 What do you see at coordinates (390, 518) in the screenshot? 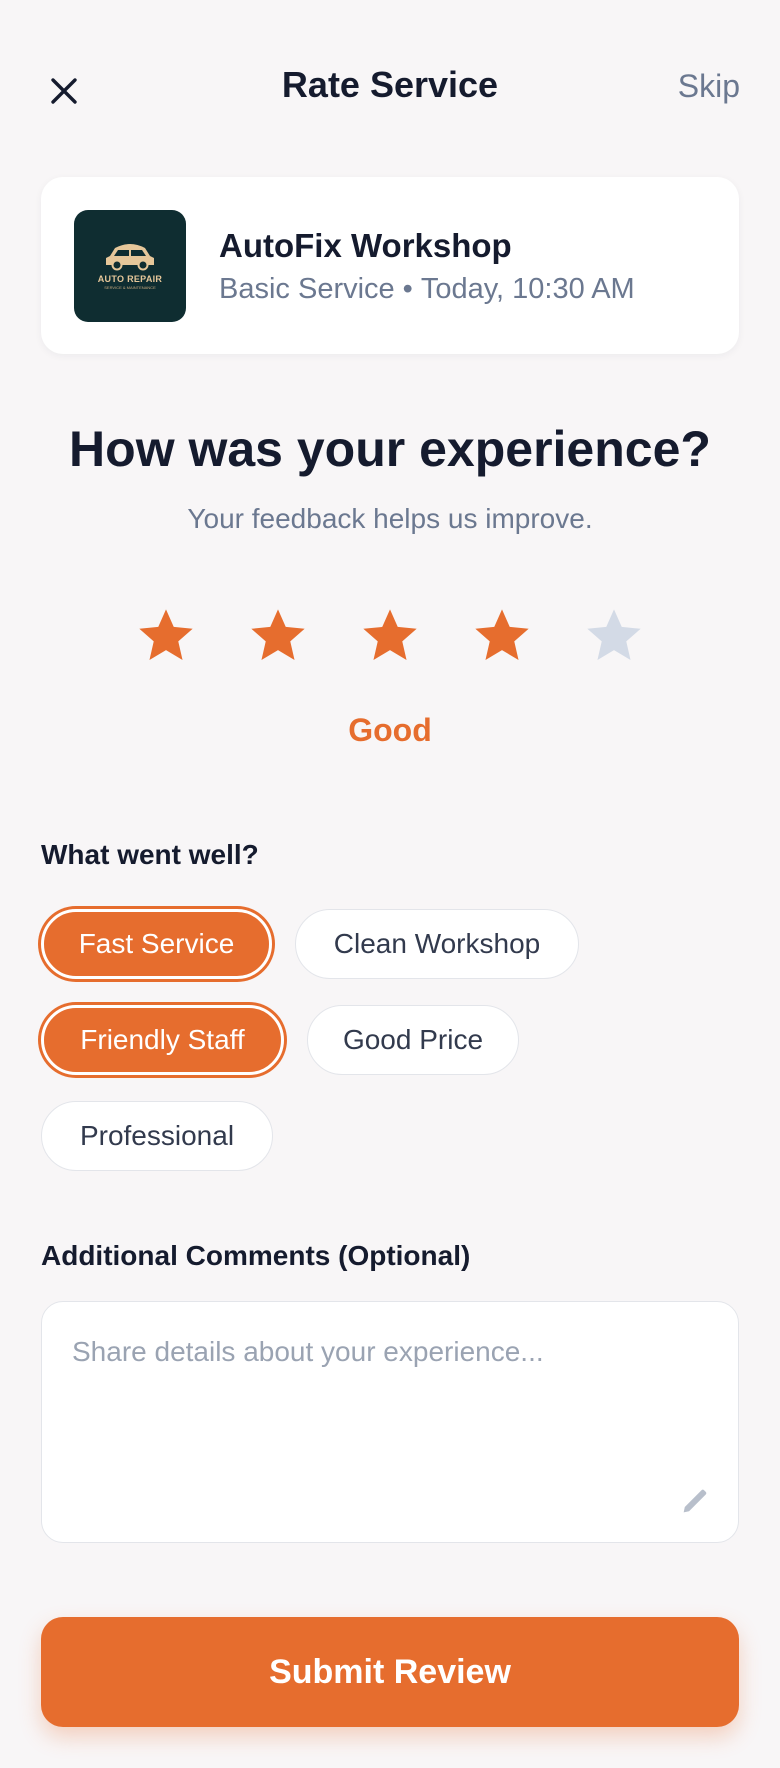
I see `rating-subtitle: Your feedback helps us improve.` at bounding box center [390, 518].